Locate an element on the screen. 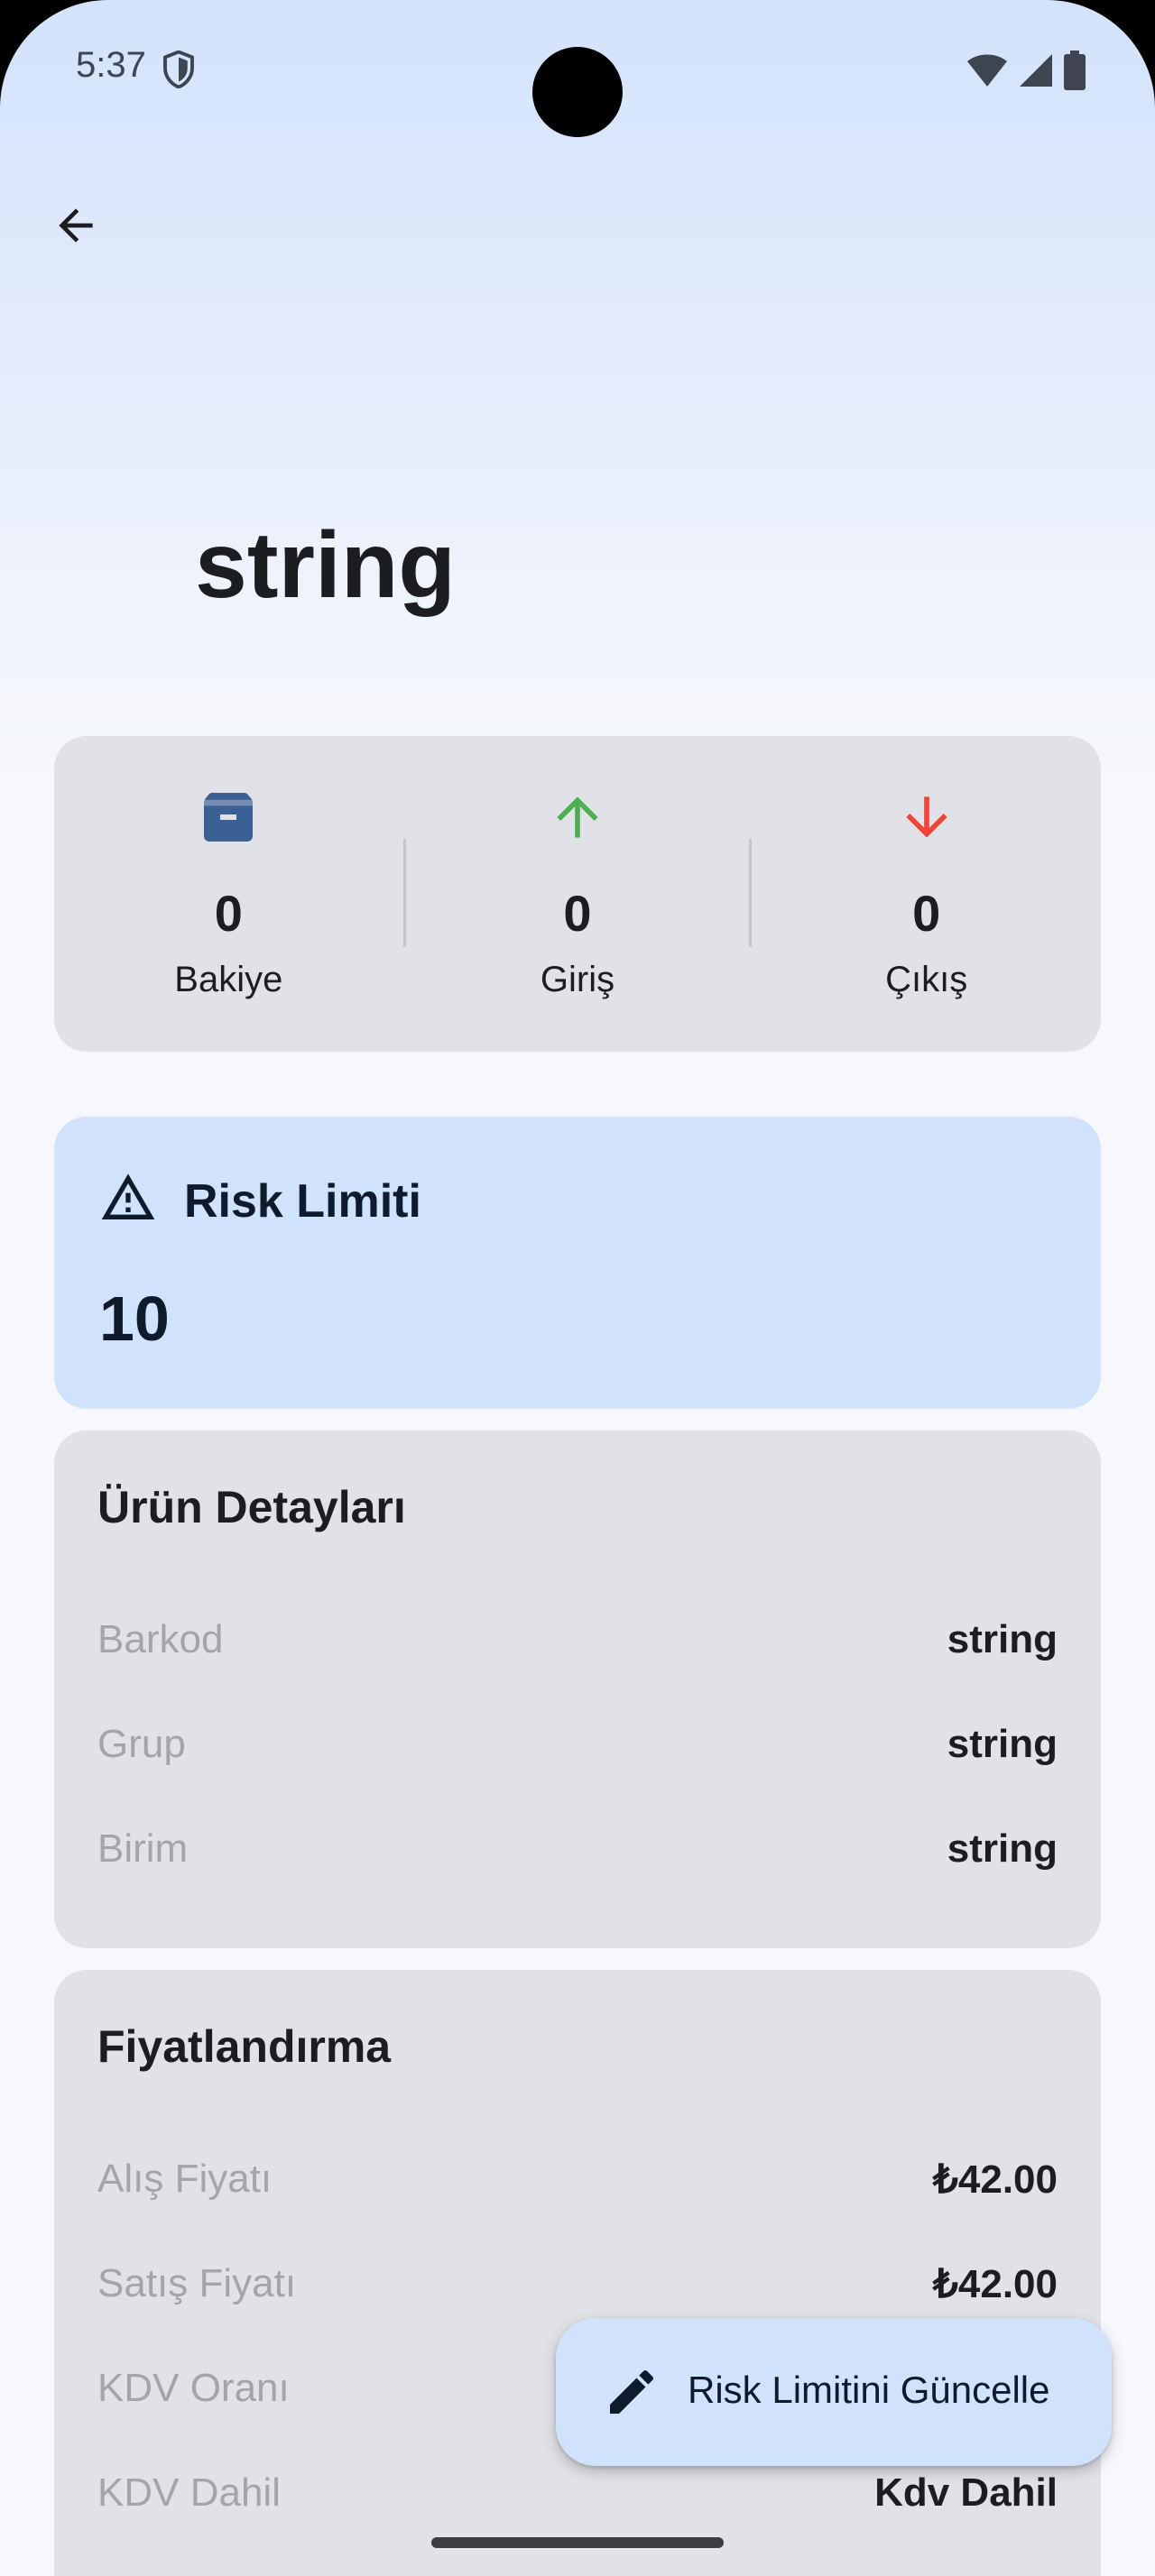  page-title: string is located at coordinates (325, 565).